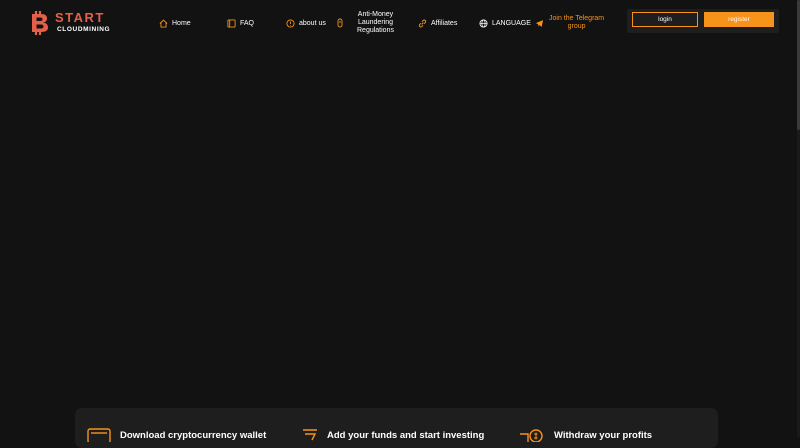 The height and width of the screenshot is (448, 800). I want to click on login-button: login, so click(665, 19).